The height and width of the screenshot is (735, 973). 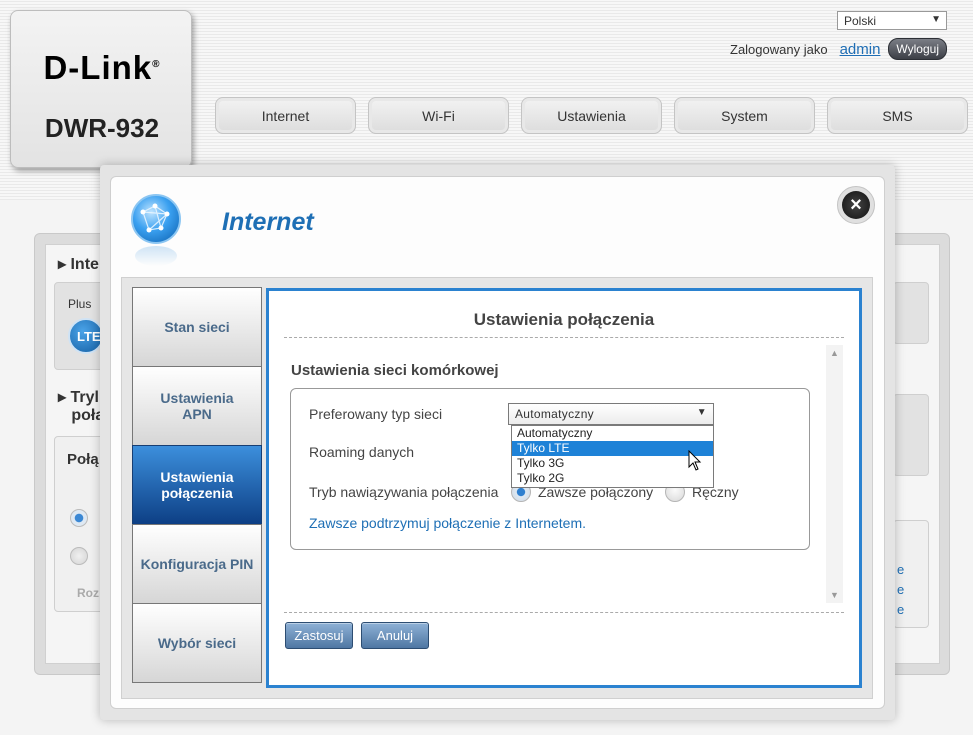 What do you see at coordinates (838, 49) in the screenshot?
I see `login-info: Zalogowany jako admin Wyloguj` at bounding box center [838, 49].